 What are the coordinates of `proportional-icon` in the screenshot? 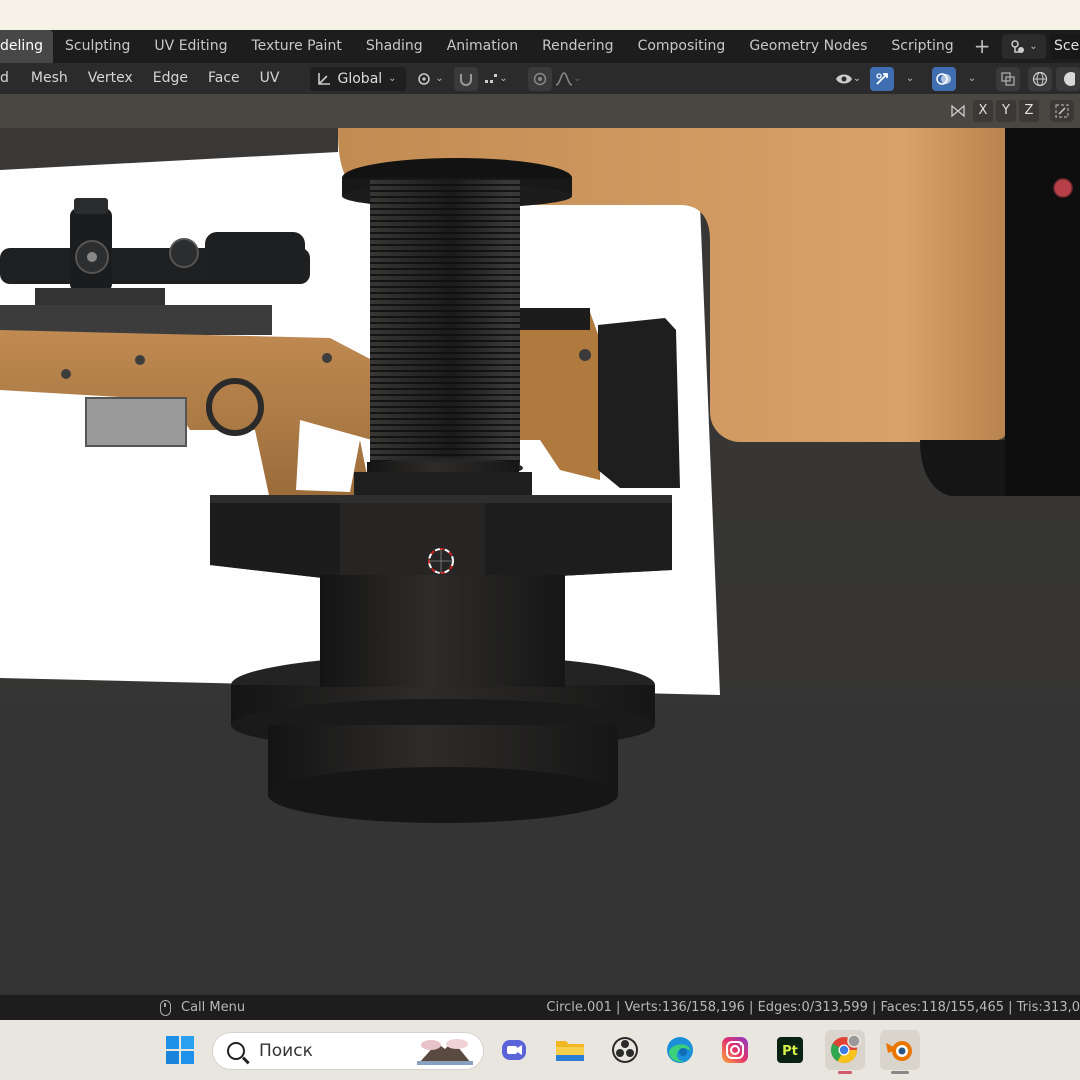 It's located at (539, 78).